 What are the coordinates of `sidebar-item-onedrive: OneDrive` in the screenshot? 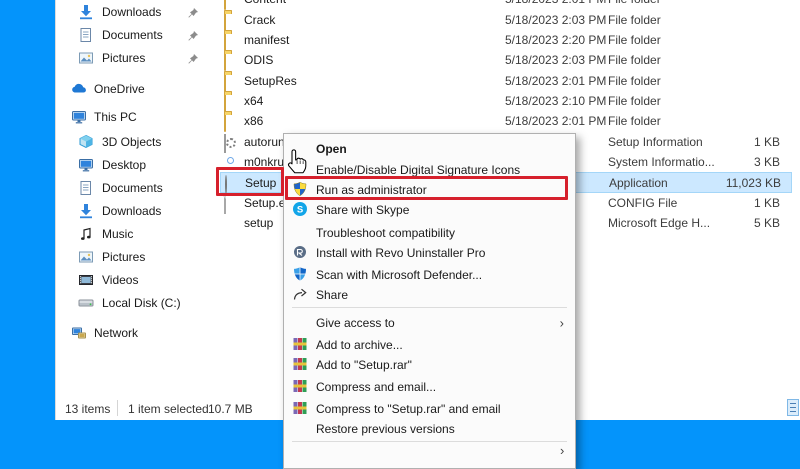 It's located at (134, 89).